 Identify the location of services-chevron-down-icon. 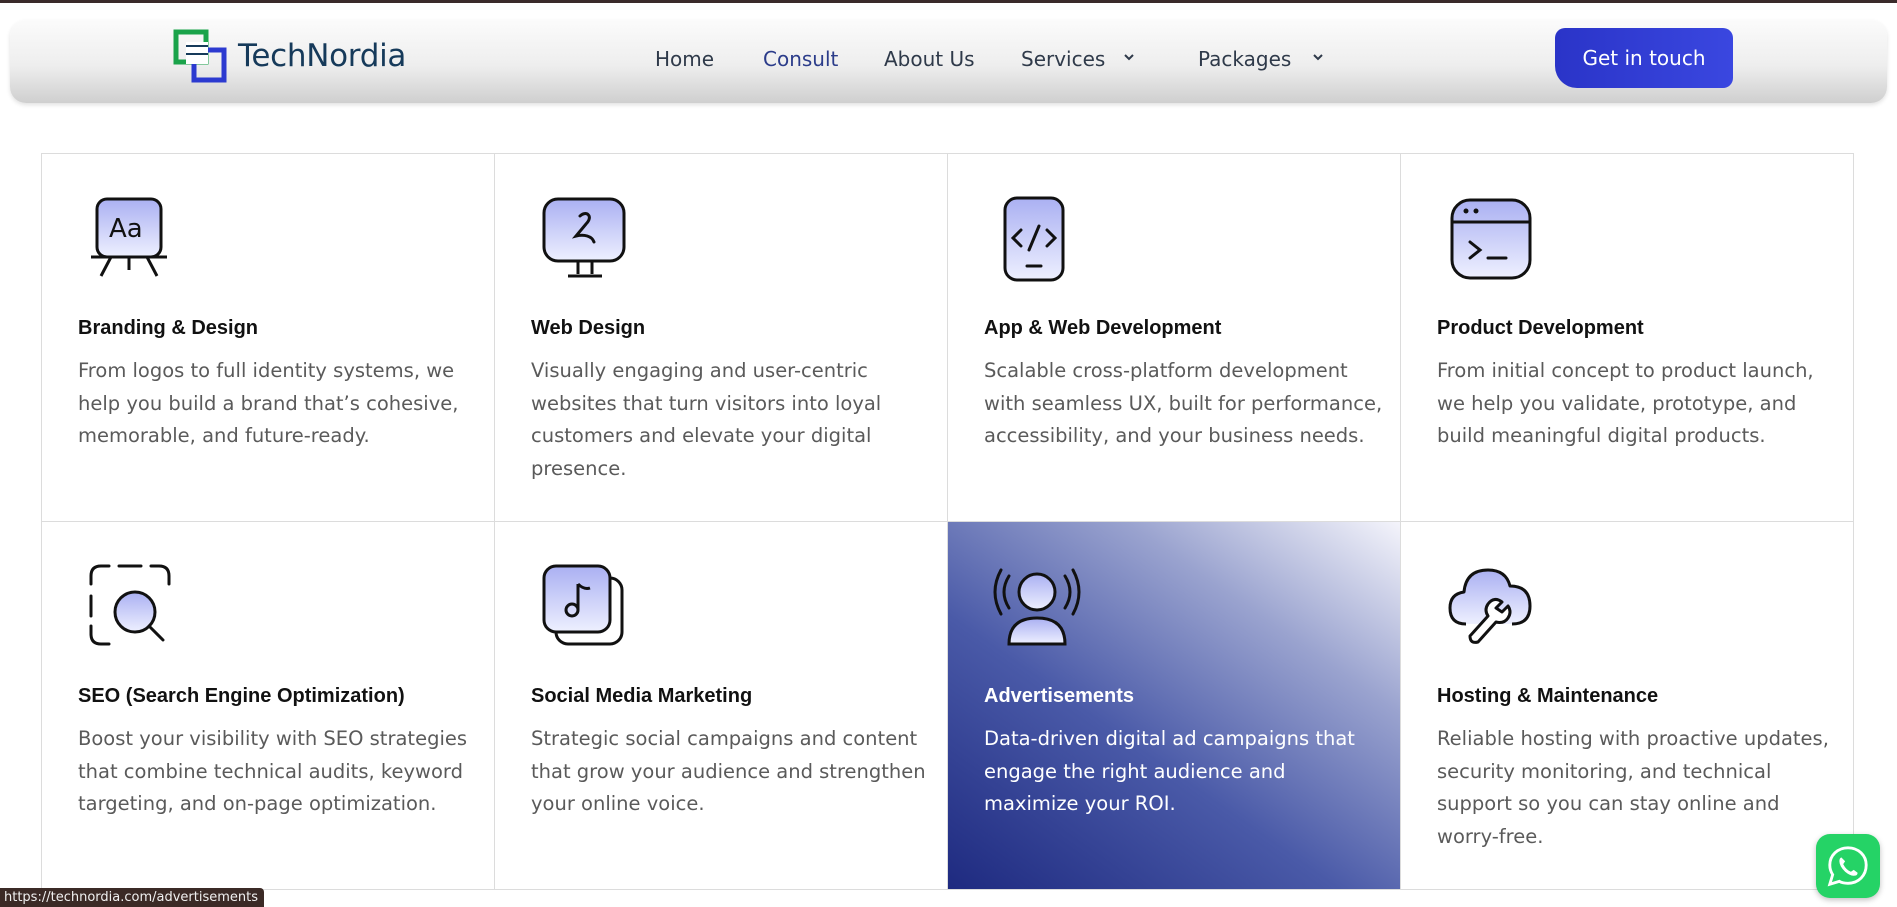
(1129, 57).